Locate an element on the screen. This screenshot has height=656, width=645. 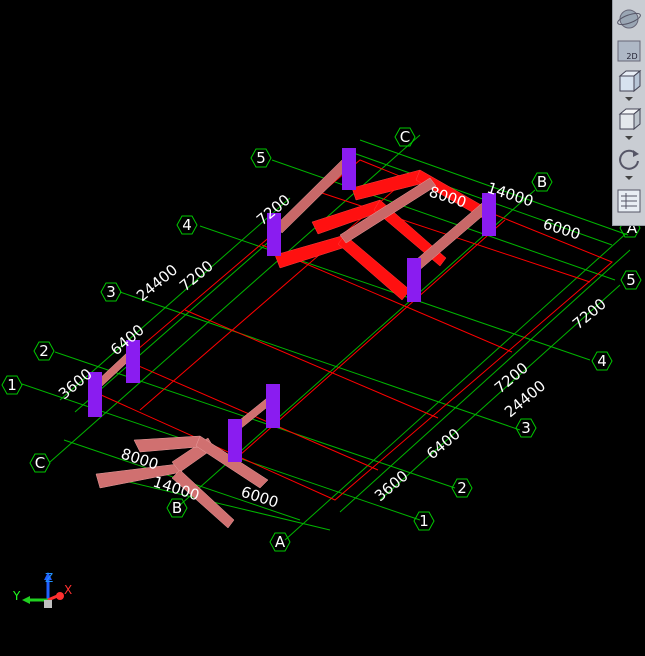
rotate-icon is located at coordinates (629, 159).